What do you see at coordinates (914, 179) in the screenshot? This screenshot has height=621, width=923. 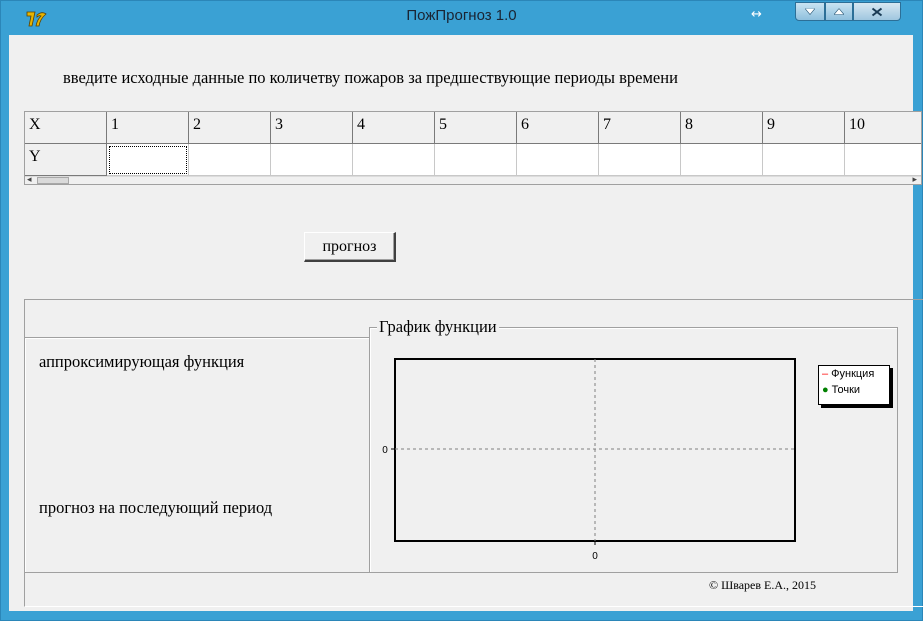 I see `scroll-right-icon: ▸` at bounding box center [914, 179].